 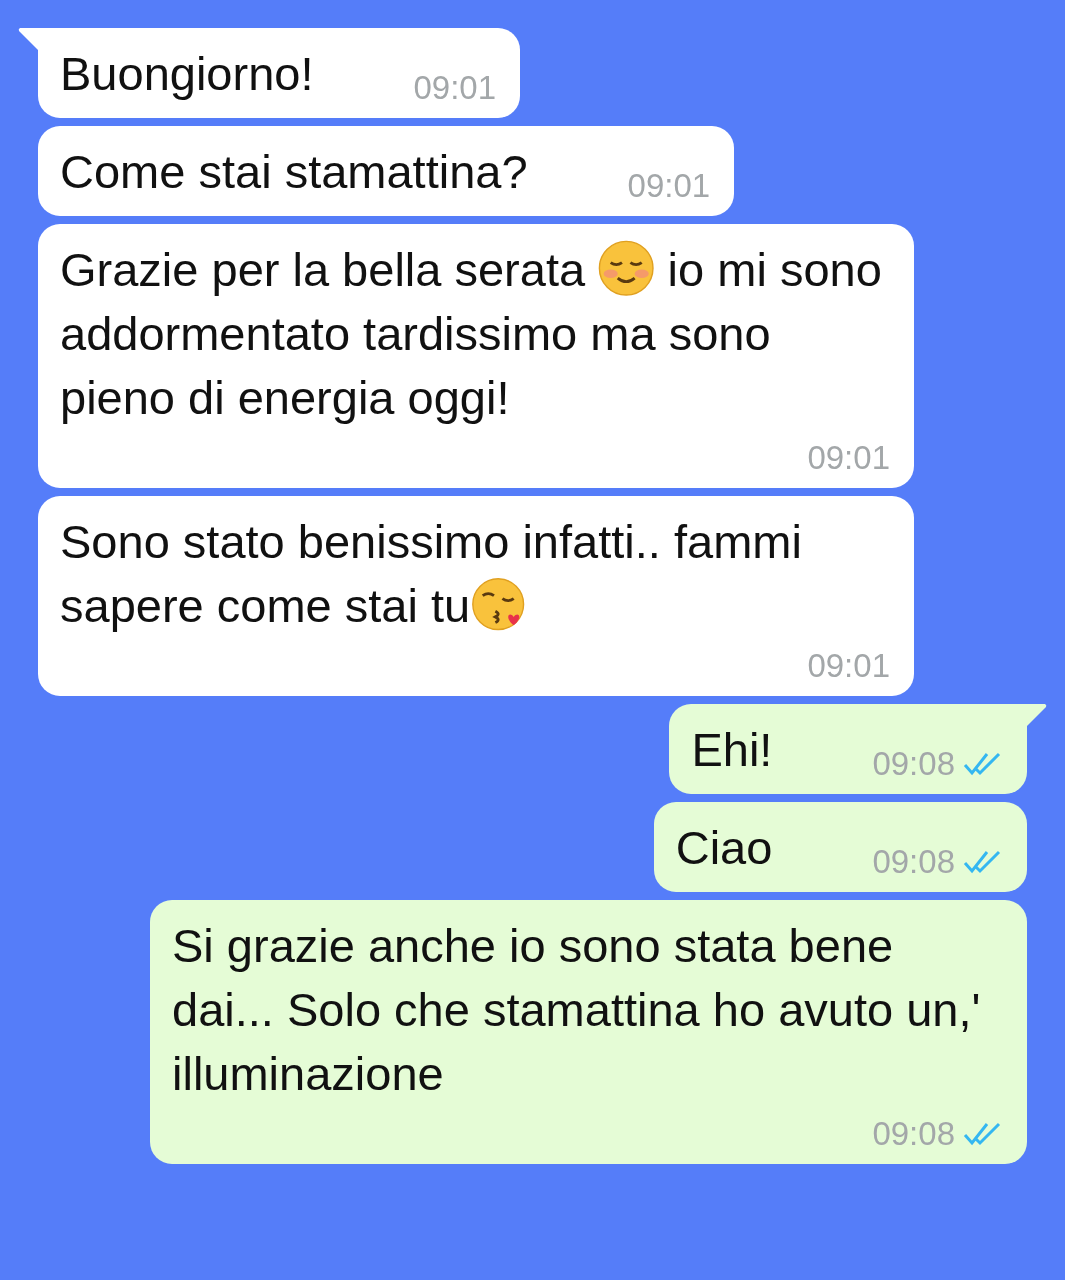 What do you see at coordinates (732, 750) in the screenshot?
I see `message-text: Ehi!` at bounding box center [732, 750].